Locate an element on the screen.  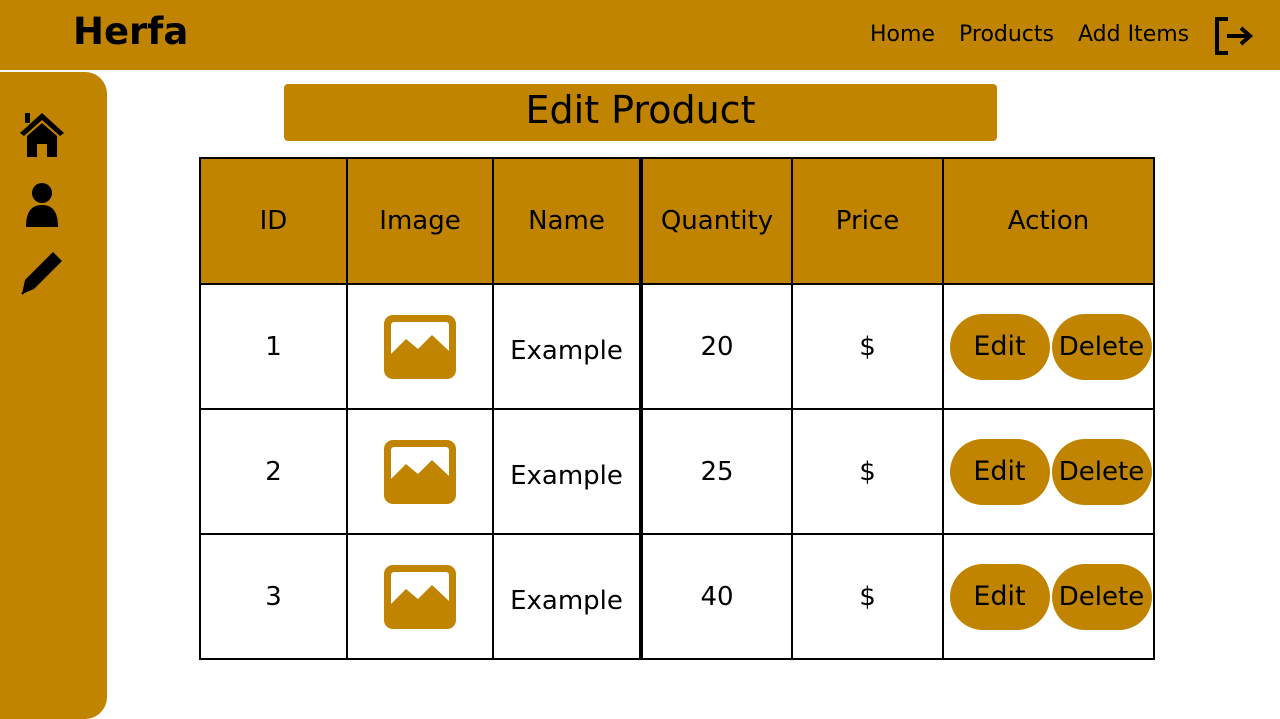
cell-quantity: 40 is located at coordinates (716, 596).